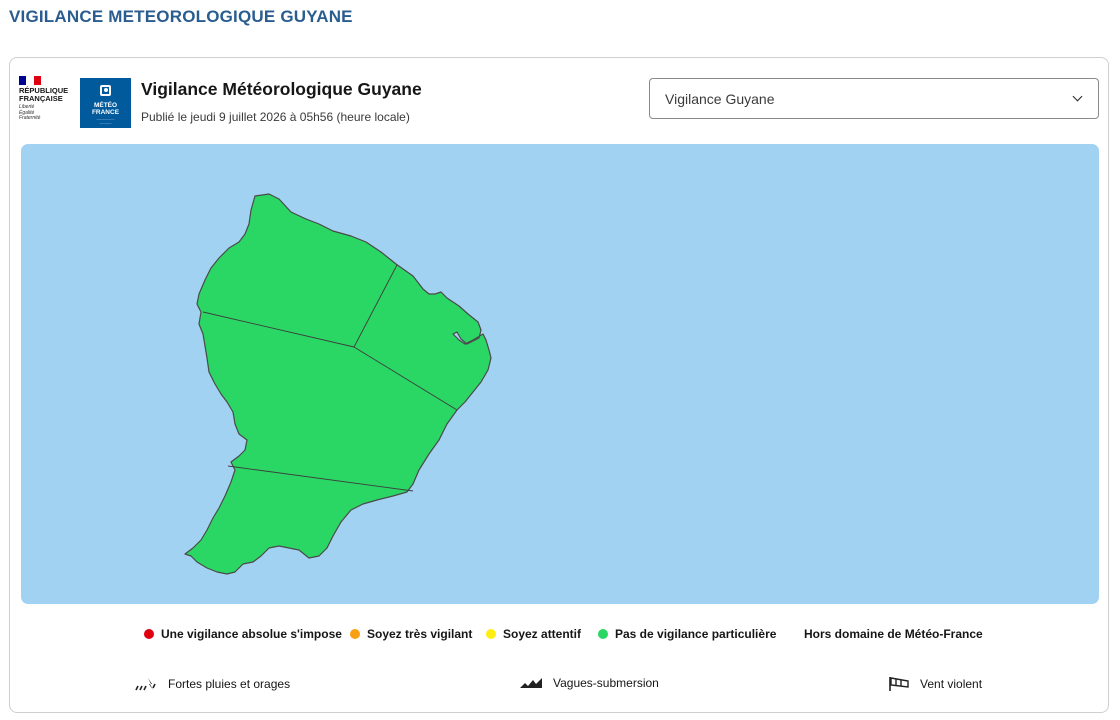 The width and height of the screenshot is (1120, 720). I want to click on phenomenon-wind: Vent violent, so click(935, 684).